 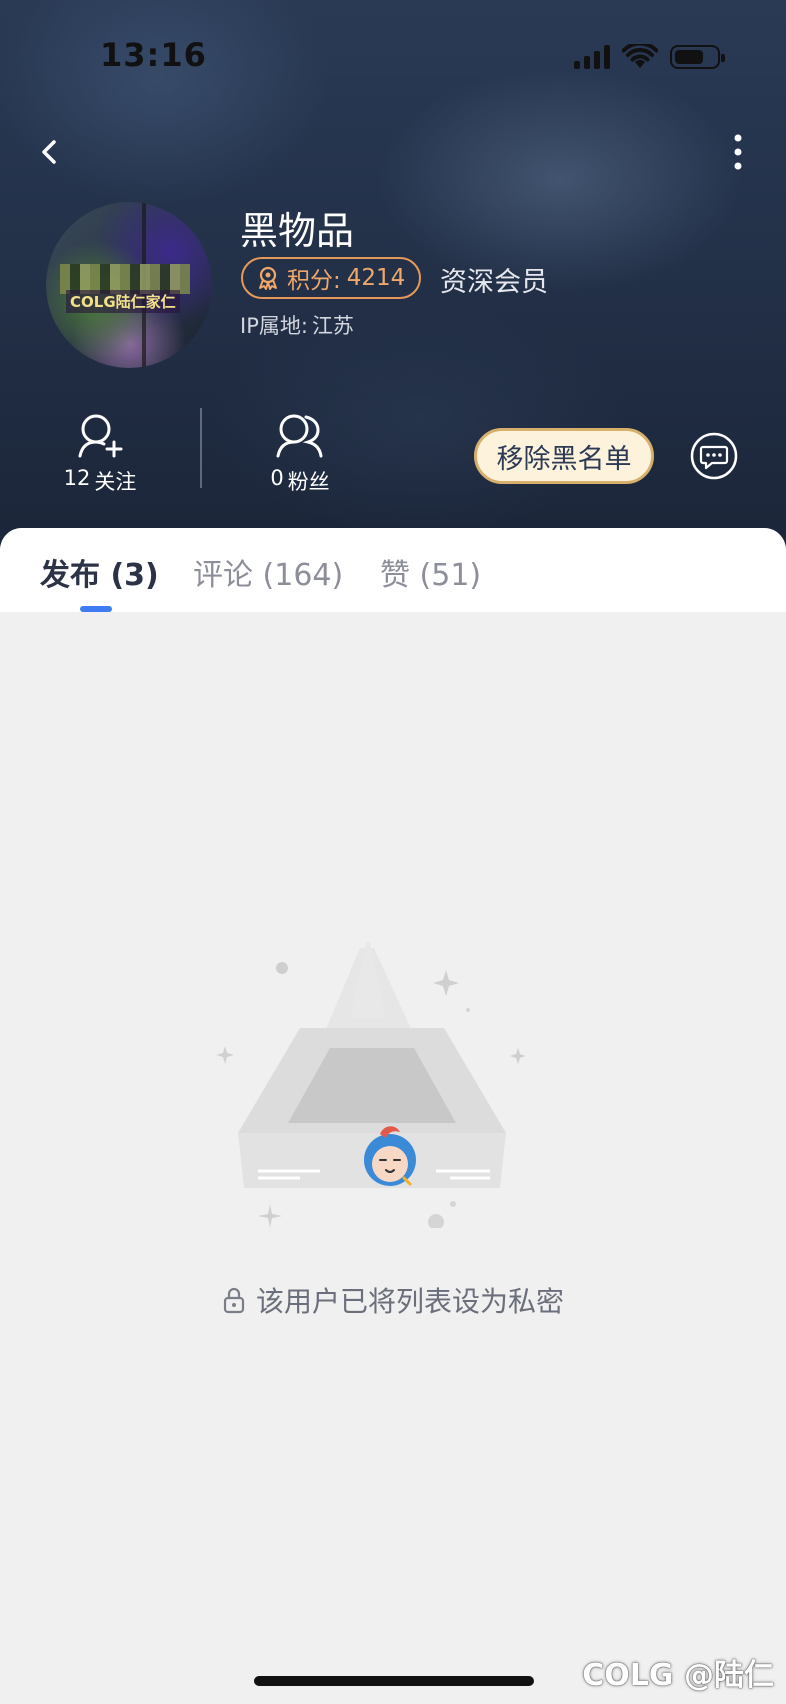 What do you see at coordinates (201, 448) in the screenshot?
I see `stat-divider` at bounding box center [201, 448].